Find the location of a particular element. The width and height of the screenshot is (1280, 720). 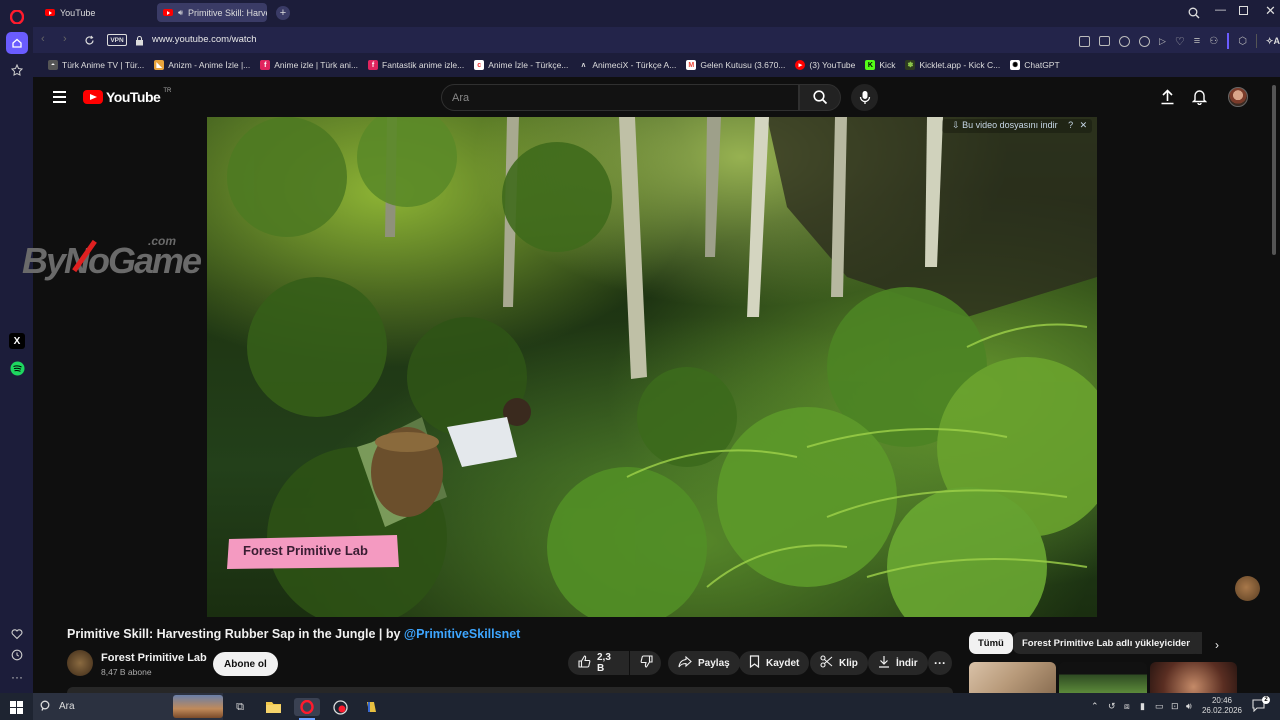

f-icon: f is located at coordinates (265, 65).